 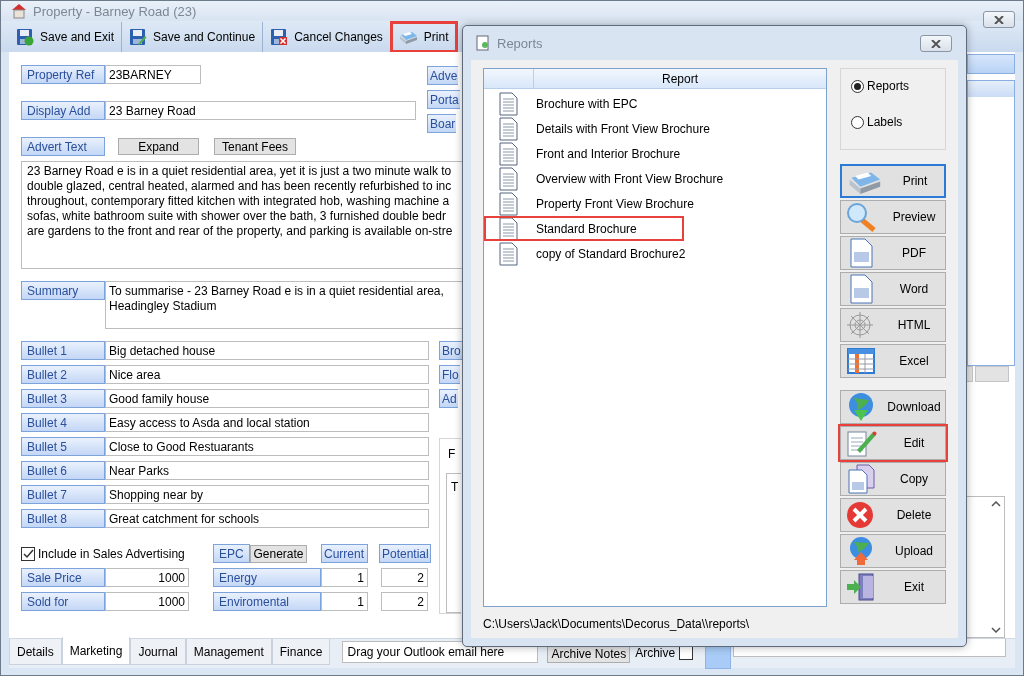 What do you see at coordinates (893, 551) in the screenshot?
I see `dialog-button: Upload` at bounding box center [893, 551].